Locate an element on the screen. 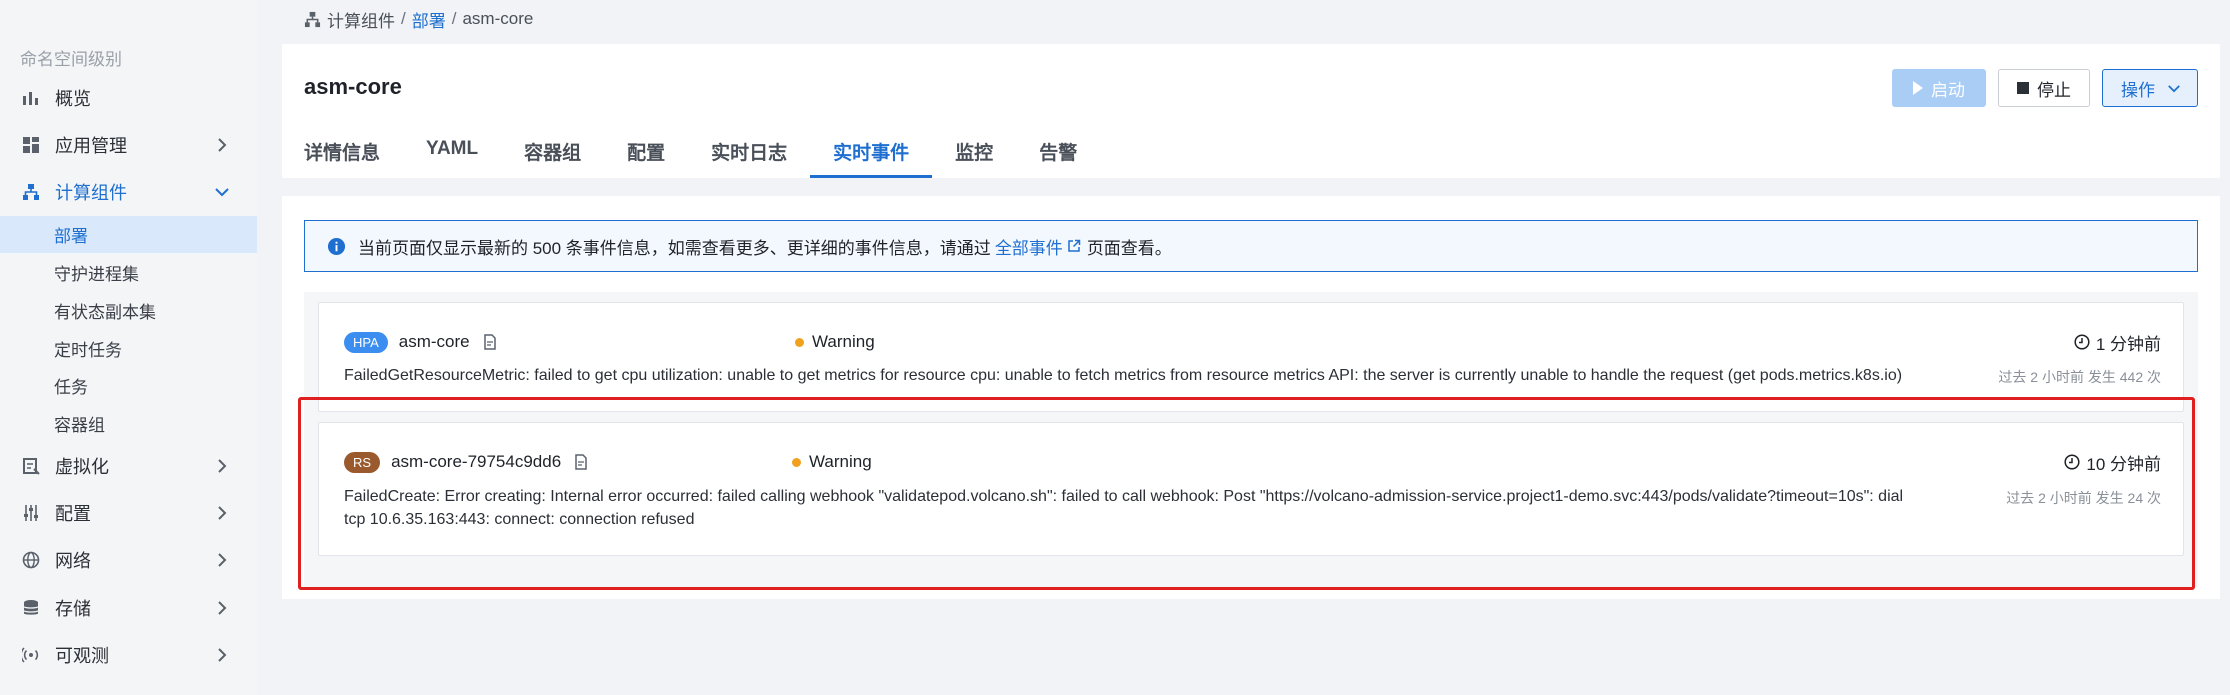  sidebar-sub-daemonsets: 守护进程集 is located at coordinates (128, 272).